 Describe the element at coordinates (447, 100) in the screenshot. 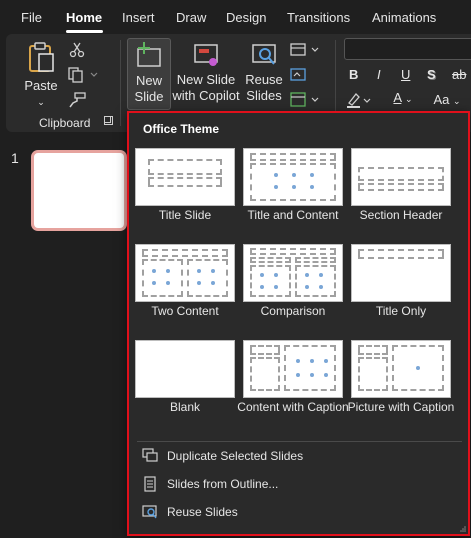

I see `change-case-button: Aa ⌄` at that location.